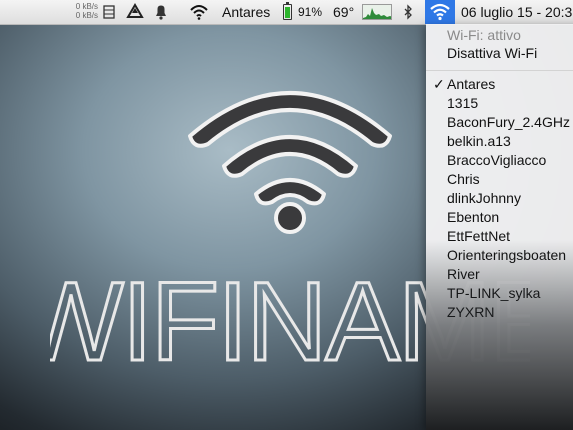 The image size is (573, 430). Describe the element at coordinates (492, 53) in the screenshot. I see `disable-wifi-item: Disattiva Wi-Fi` at that location.